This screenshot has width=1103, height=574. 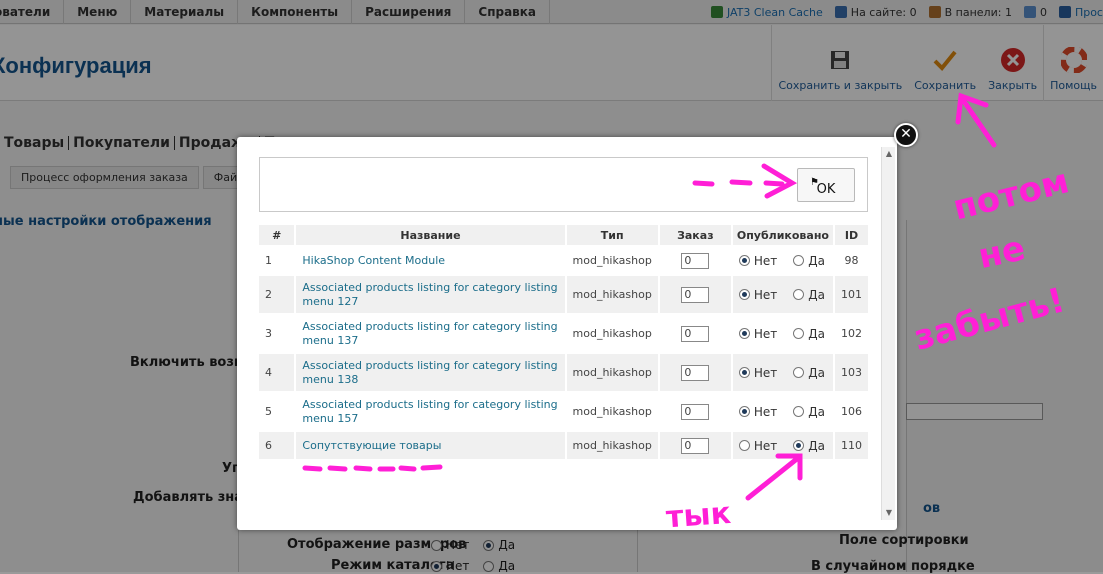 What do you see at coordinates (430, 235) in the screenshot?
I see `col-name: Название` at bounding box center [430, 235].